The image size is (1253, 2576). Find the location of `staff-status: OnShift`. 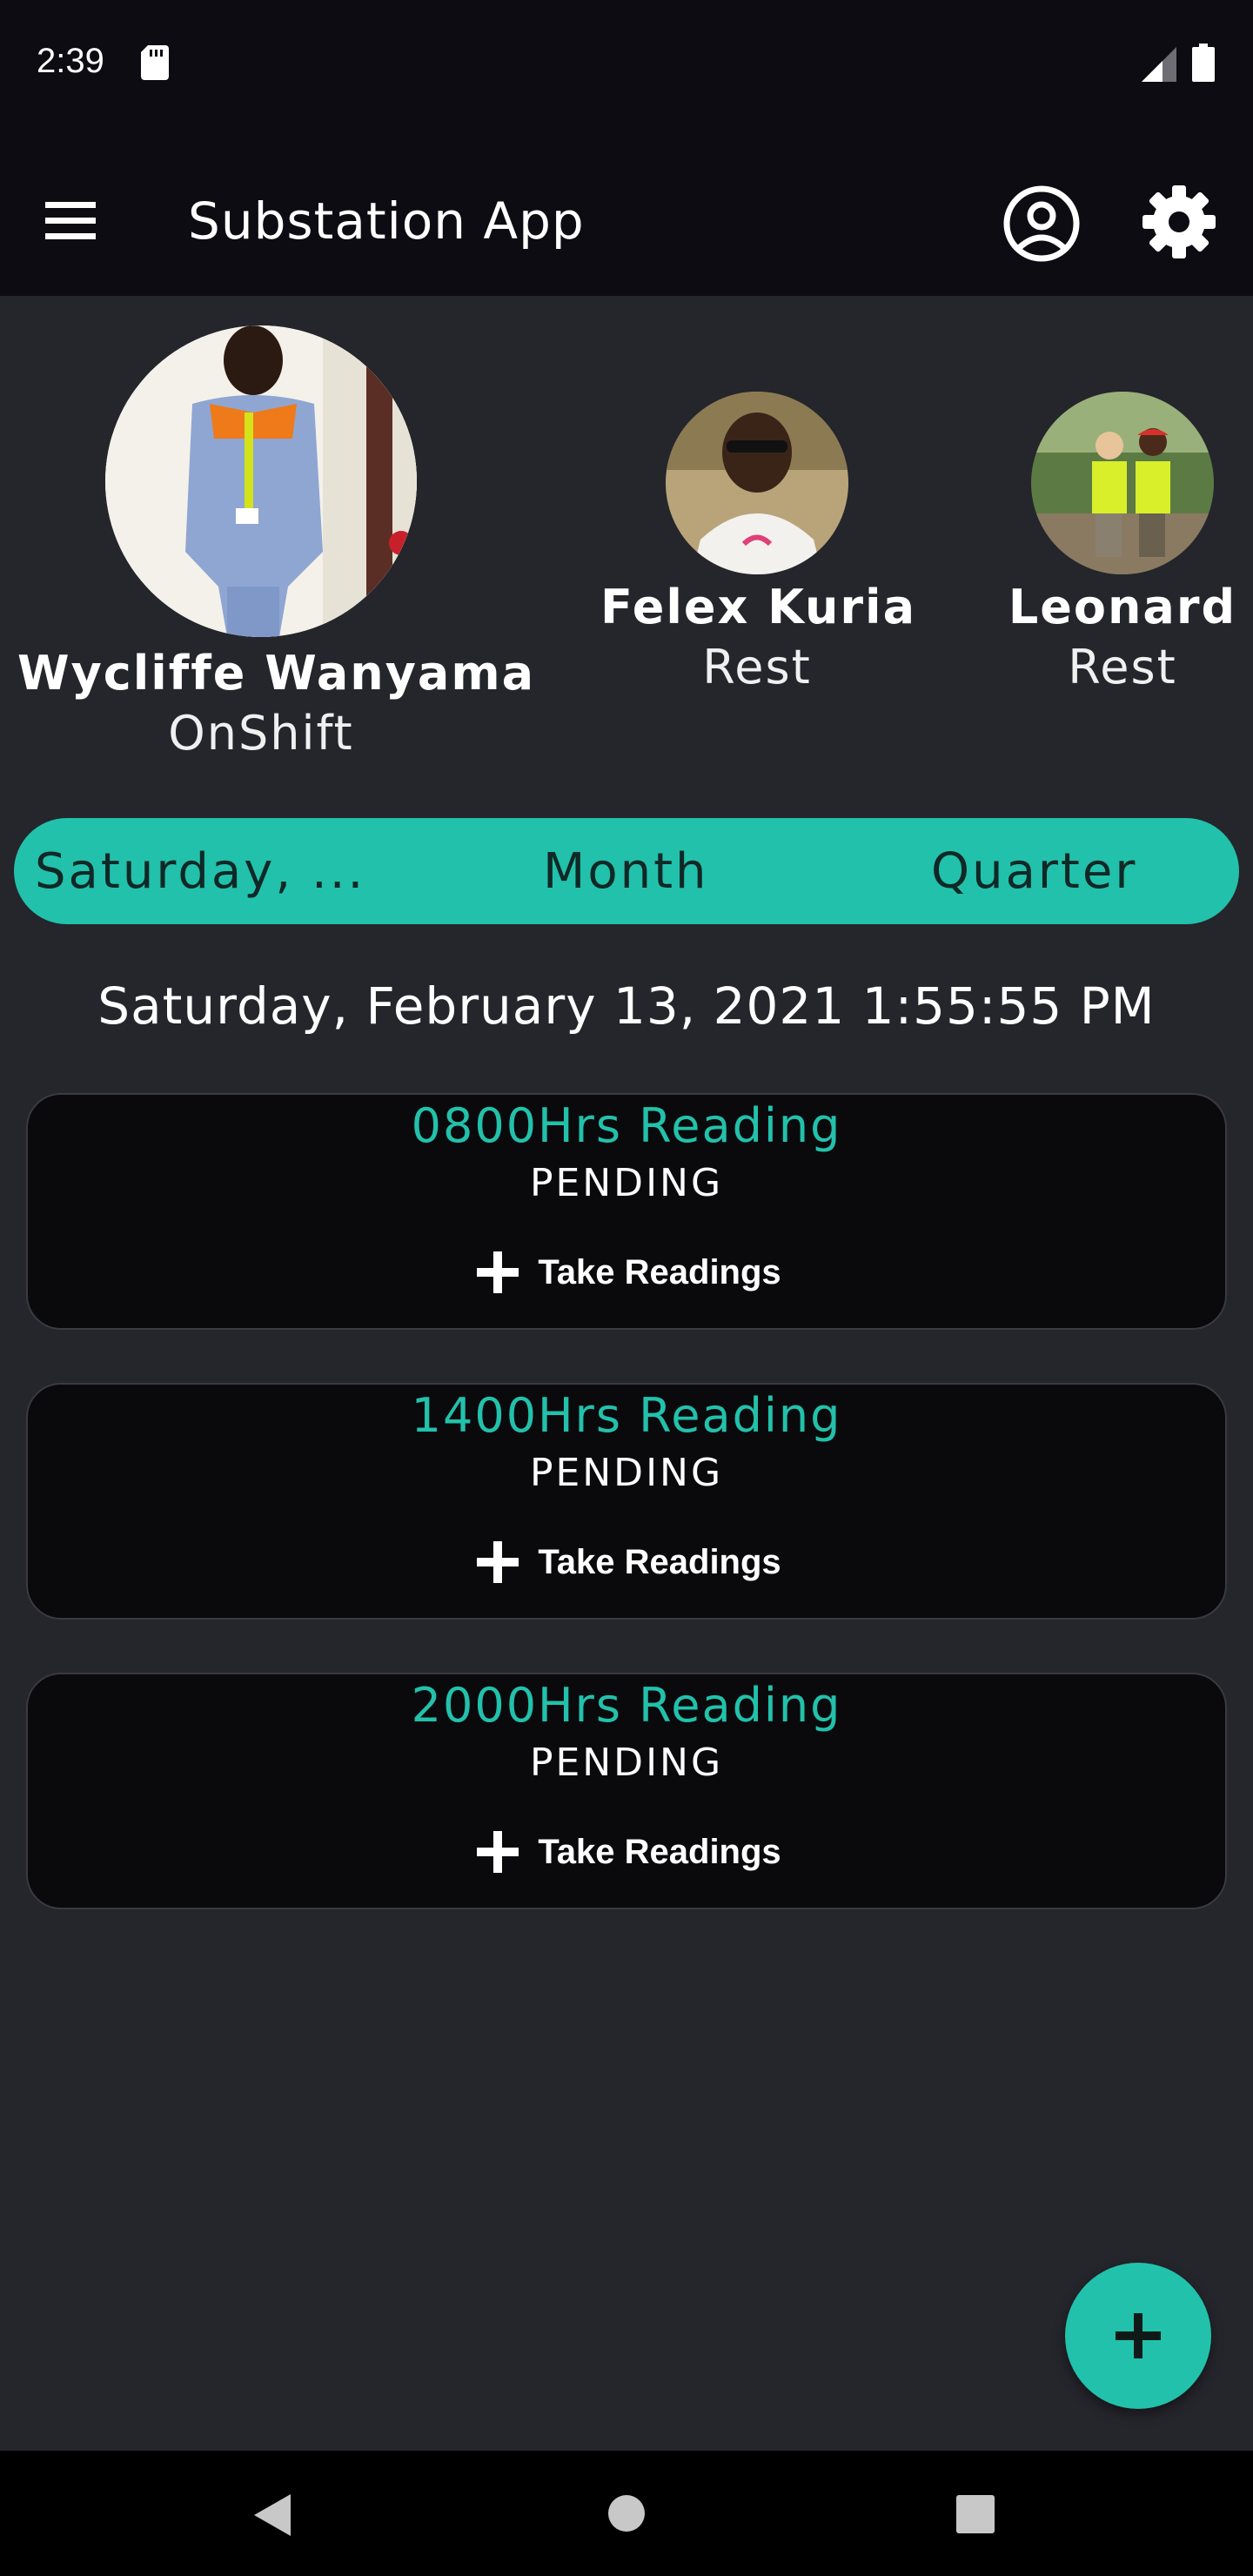

staff-status: OnShift is located at coordinates (261, 733).